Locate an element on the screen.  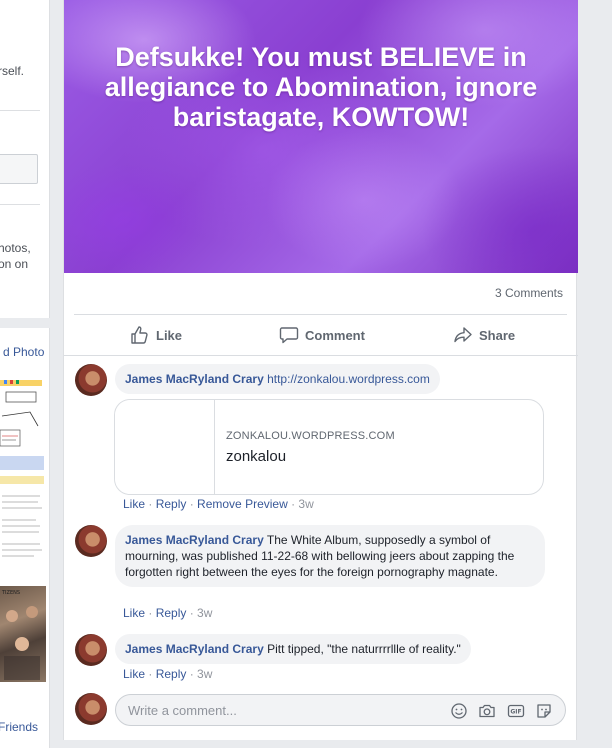
comment-button: Comment is located at coordinates (322, 335).